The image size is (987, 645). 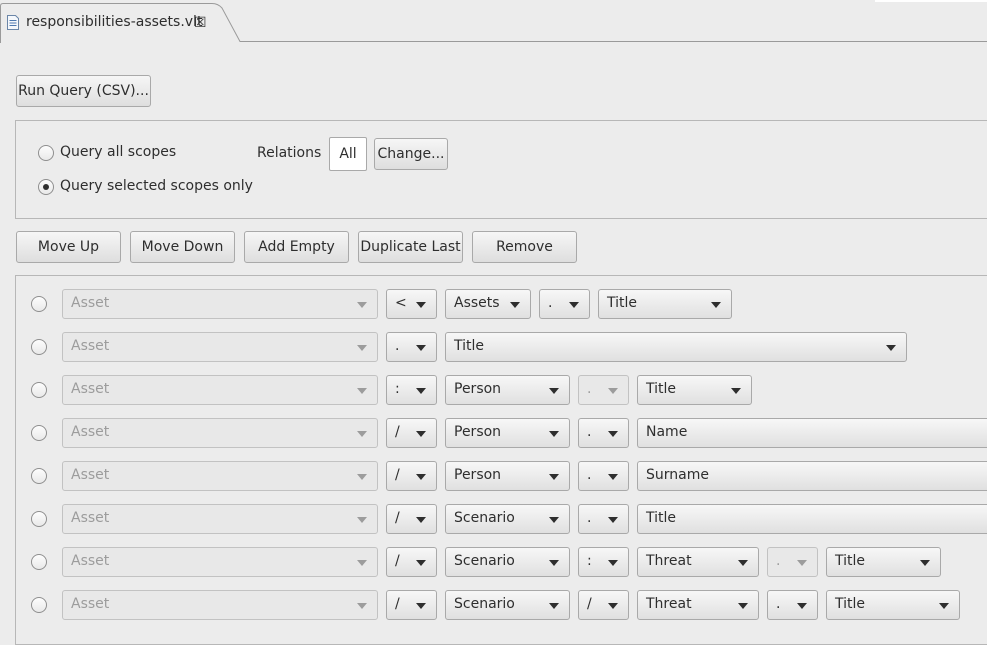 I want to click on relations-value-field: All, so click(x=348, y=154).